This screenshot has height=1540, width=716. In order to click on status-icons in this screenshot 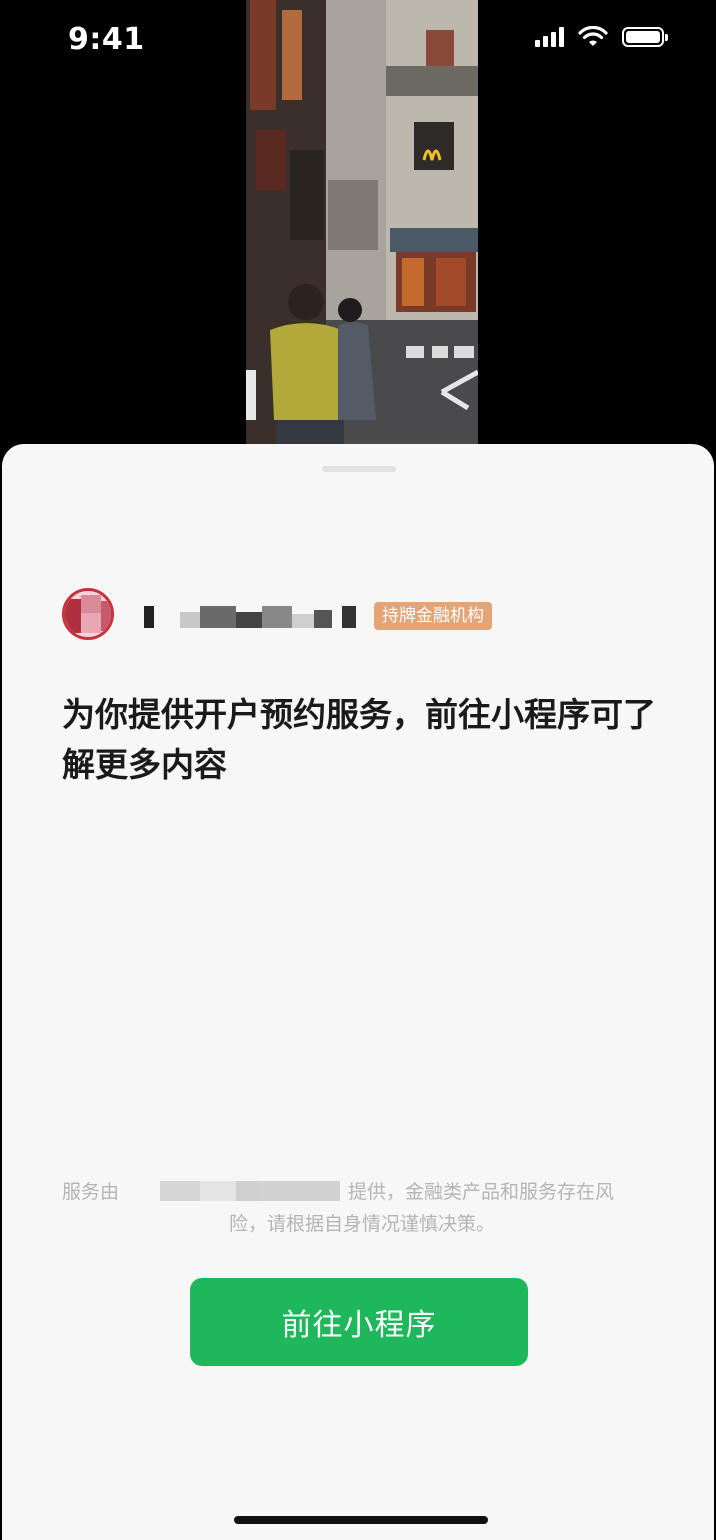, I will do `click(601, 37)`.